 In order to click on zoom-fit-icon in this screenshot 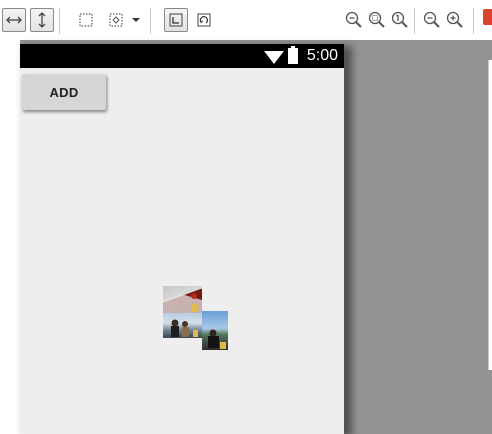, I will do `click(376, 19)`.